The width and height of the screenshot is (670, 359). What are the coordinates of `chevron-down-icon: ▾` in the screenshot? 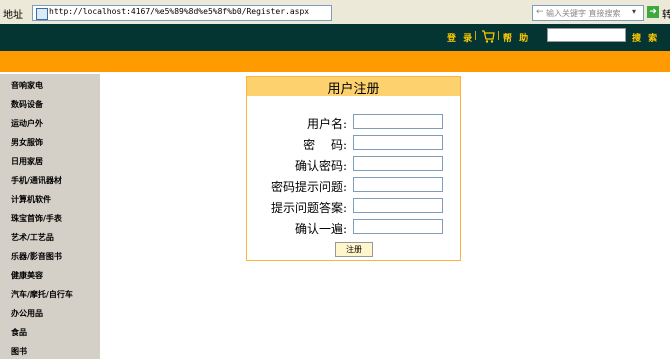 It's located at (634, 11).